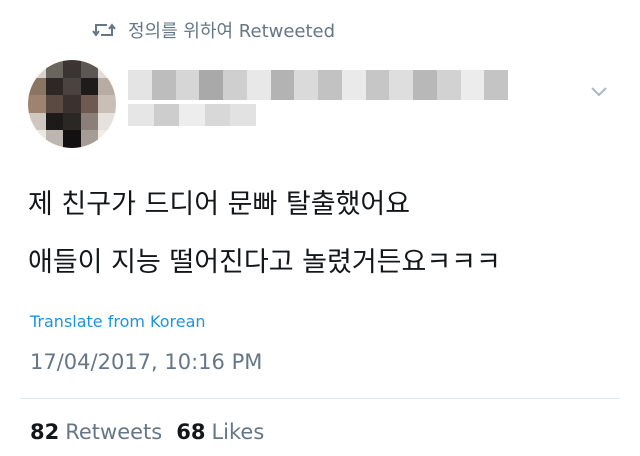 This screenshot has height=456, width=640. Describe the element at coordinates (118, 321) in the screenshot. I see `translate-link: Translate from Korean` at that location.